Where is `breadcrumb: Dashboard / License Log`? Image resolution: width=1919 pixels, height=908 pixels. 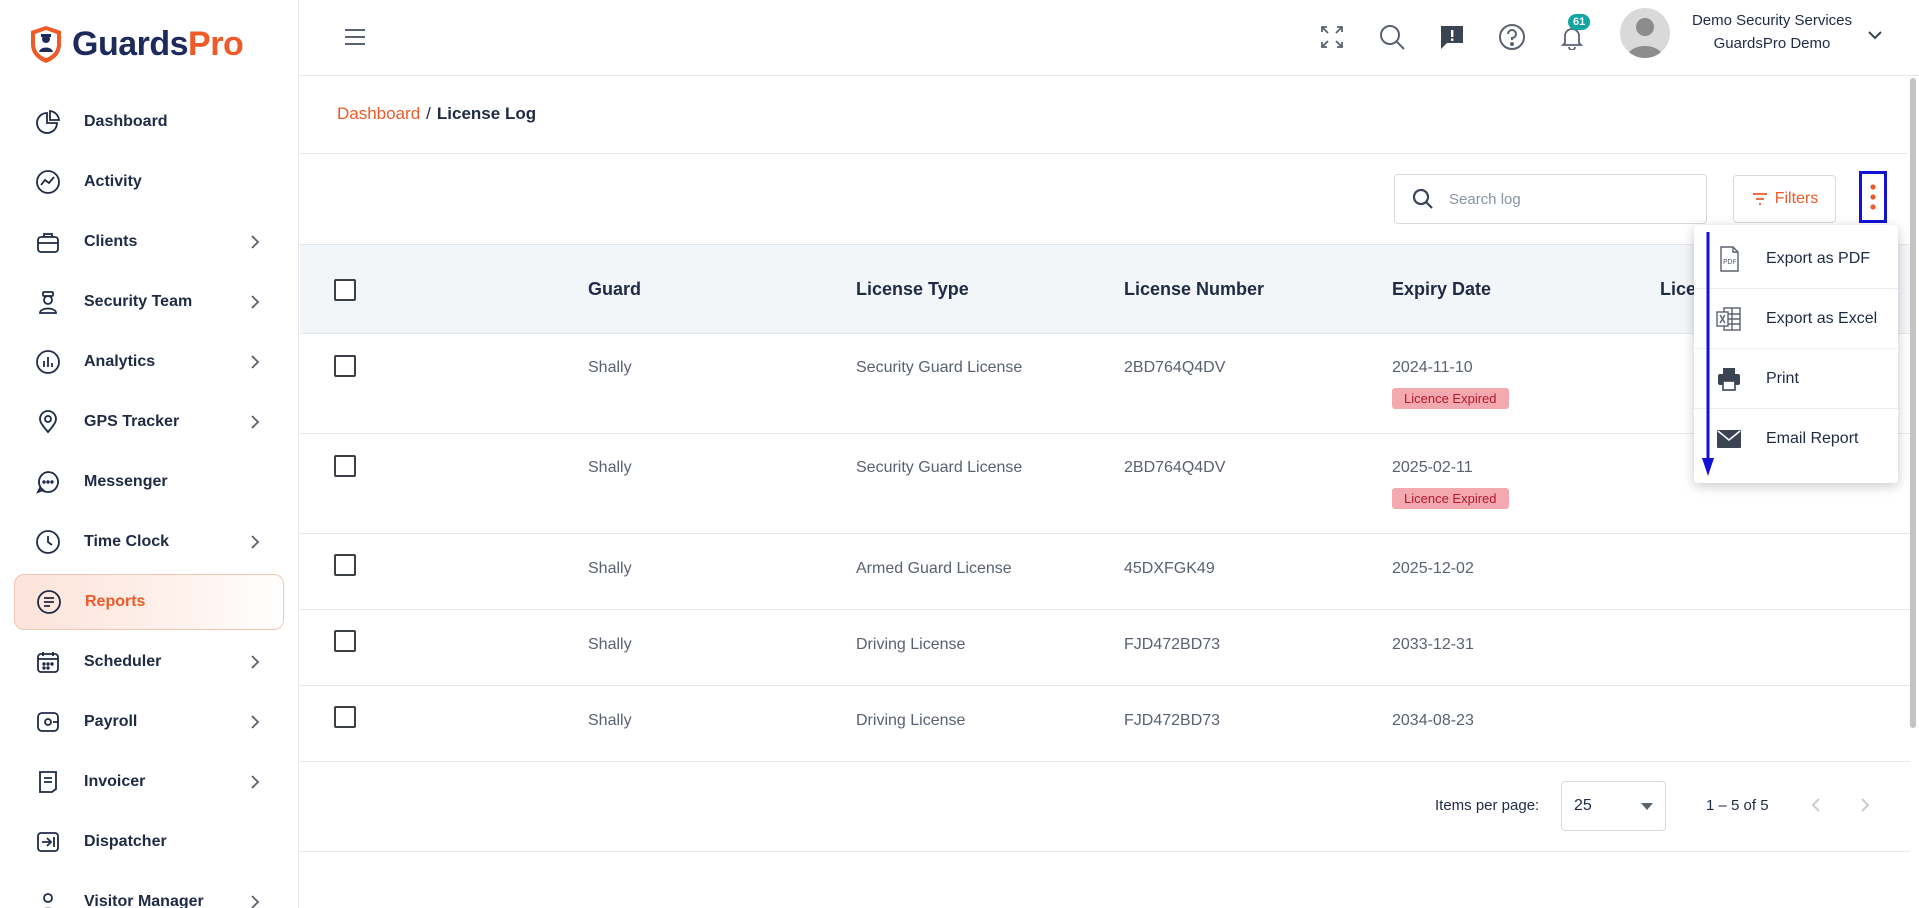
breadcrumb: Dashboard / License Log is located at coordinates (436, 114).